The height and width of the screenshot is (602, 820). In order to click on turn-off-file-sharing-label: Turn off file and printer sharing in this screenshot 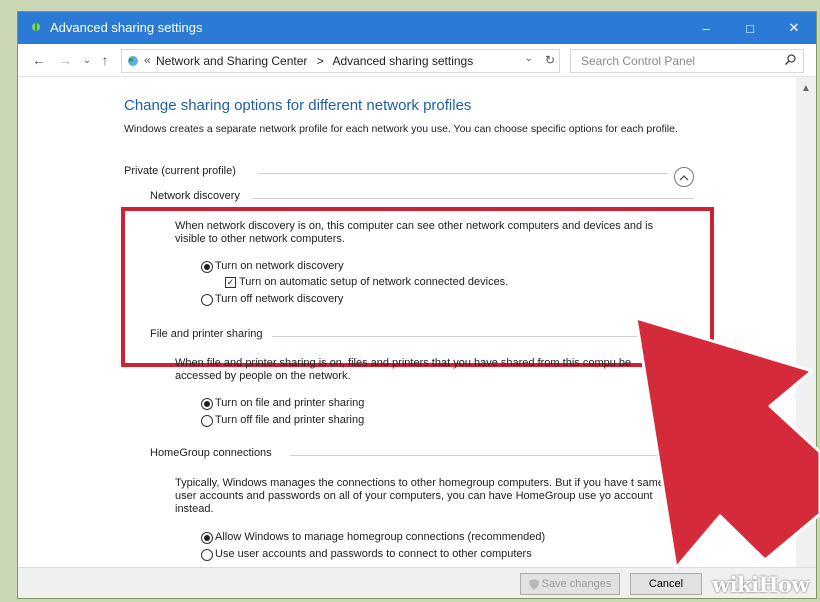, I will do `click(289, 420)`.